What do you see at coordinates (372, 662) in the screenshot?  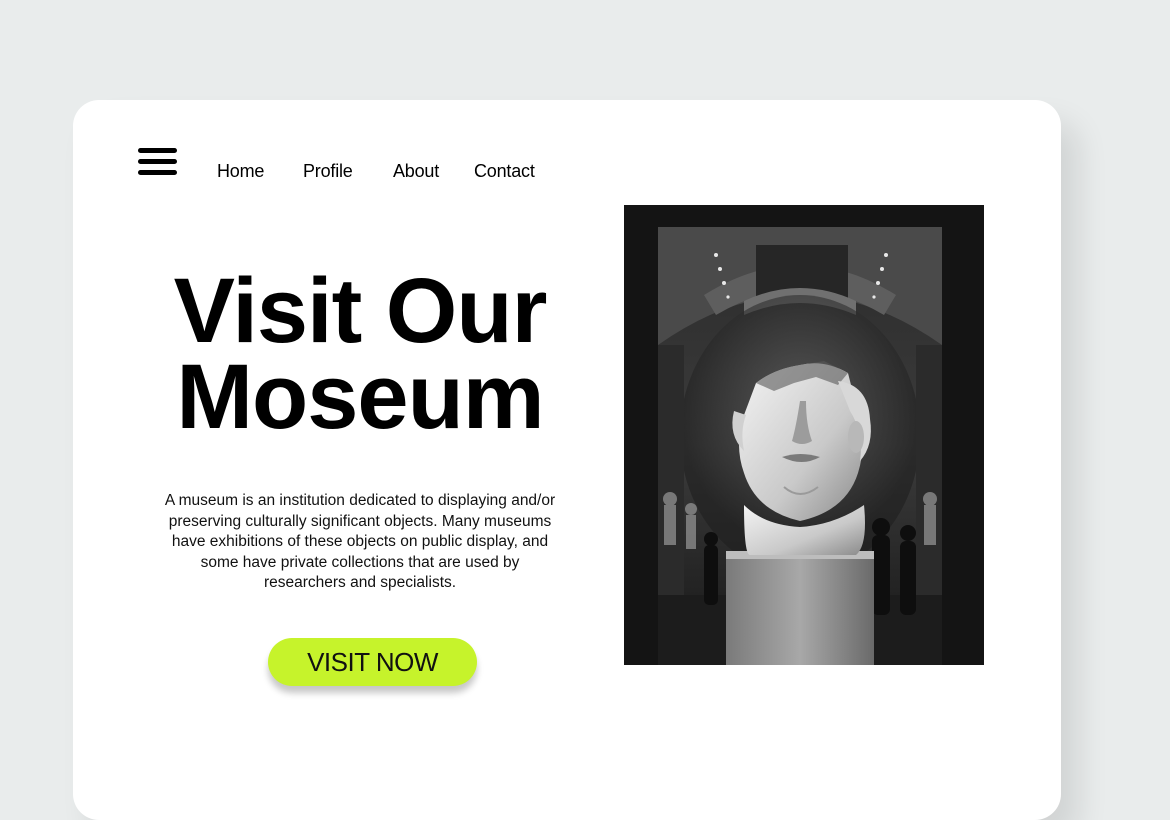 I see `visit-now-button: VISIT NOW` at bounding box center [372, 662].